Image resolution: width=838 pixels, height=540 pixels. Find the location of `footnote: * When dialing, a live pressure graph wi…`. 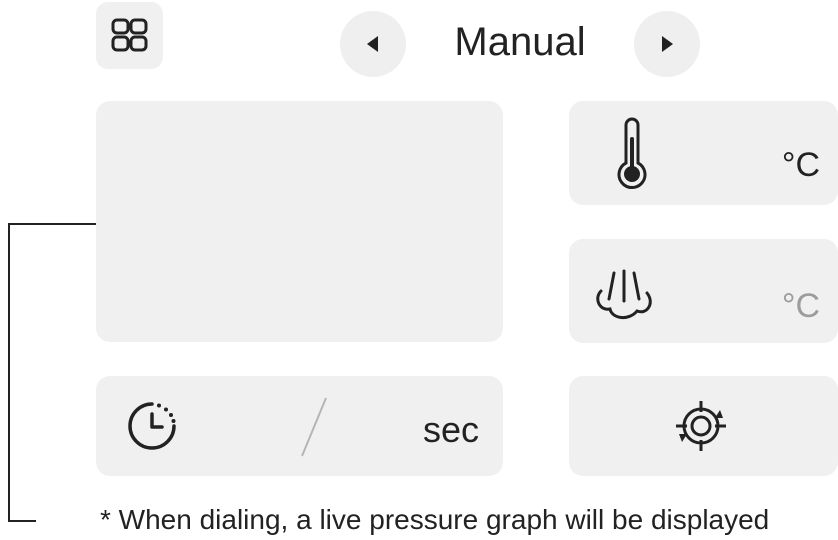

footnote: * When dialing, a live pressure graph wi… is located at coordinates (435, 519).